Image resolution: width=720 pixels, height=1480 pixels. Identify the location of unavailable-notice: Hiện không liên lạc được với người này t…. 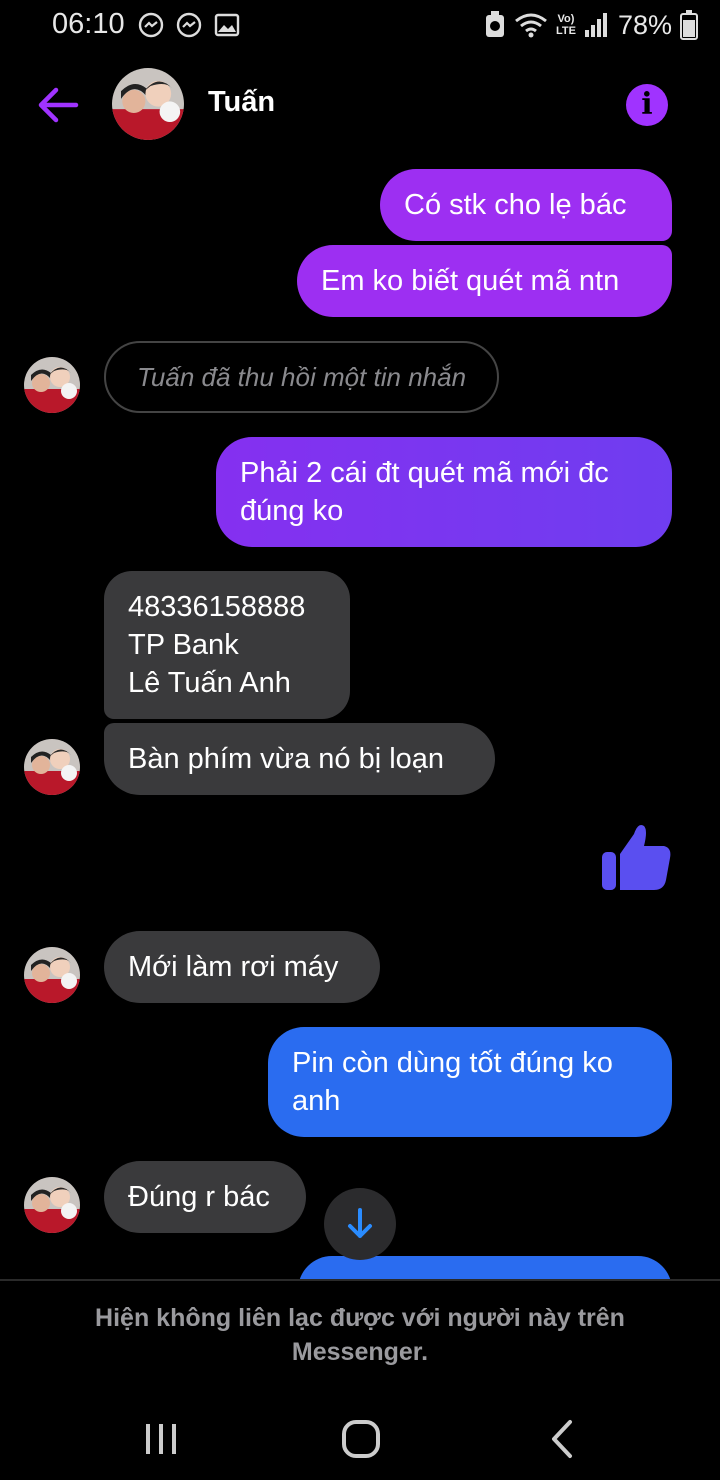
(360, 1335).